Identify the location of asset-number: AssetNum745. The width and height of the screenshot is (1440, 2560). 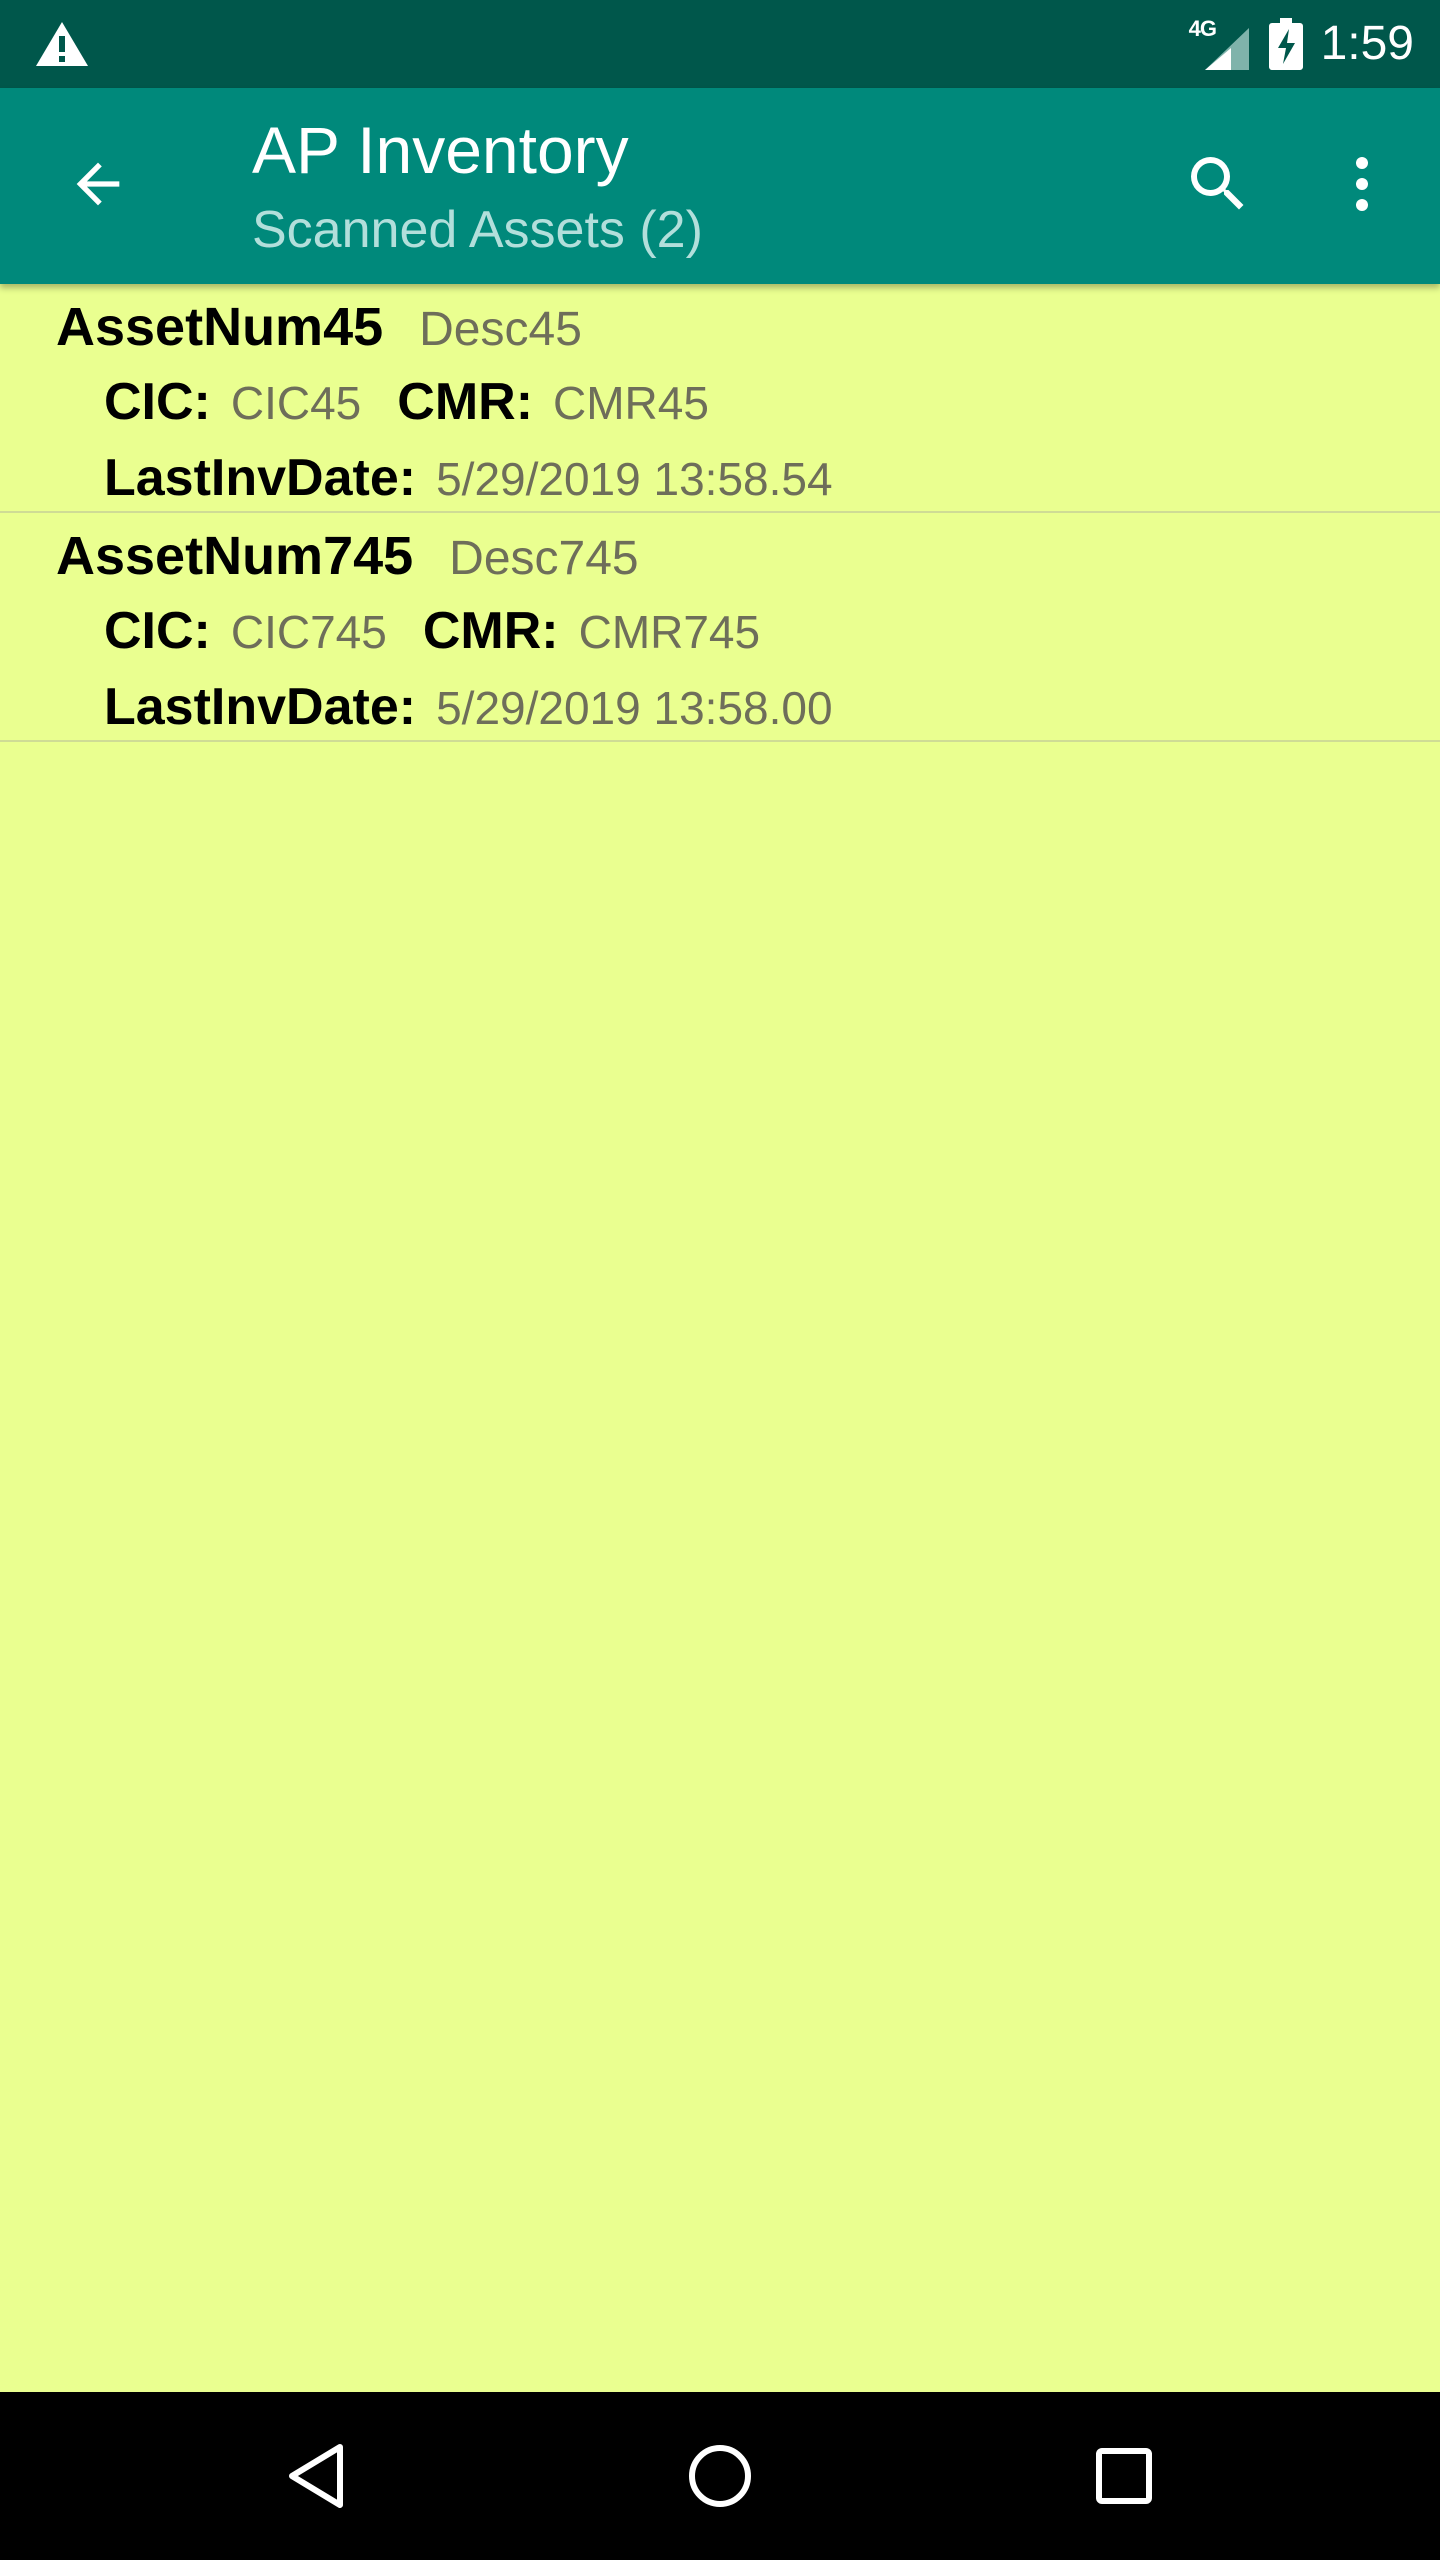
(235, 556).